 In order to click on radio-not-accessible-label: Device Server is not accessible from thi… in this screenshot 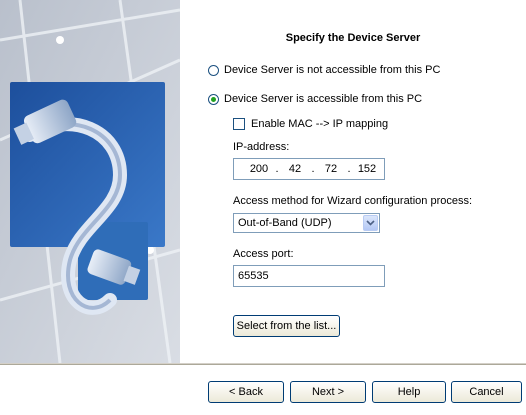, I will do `click(332, 70)`.